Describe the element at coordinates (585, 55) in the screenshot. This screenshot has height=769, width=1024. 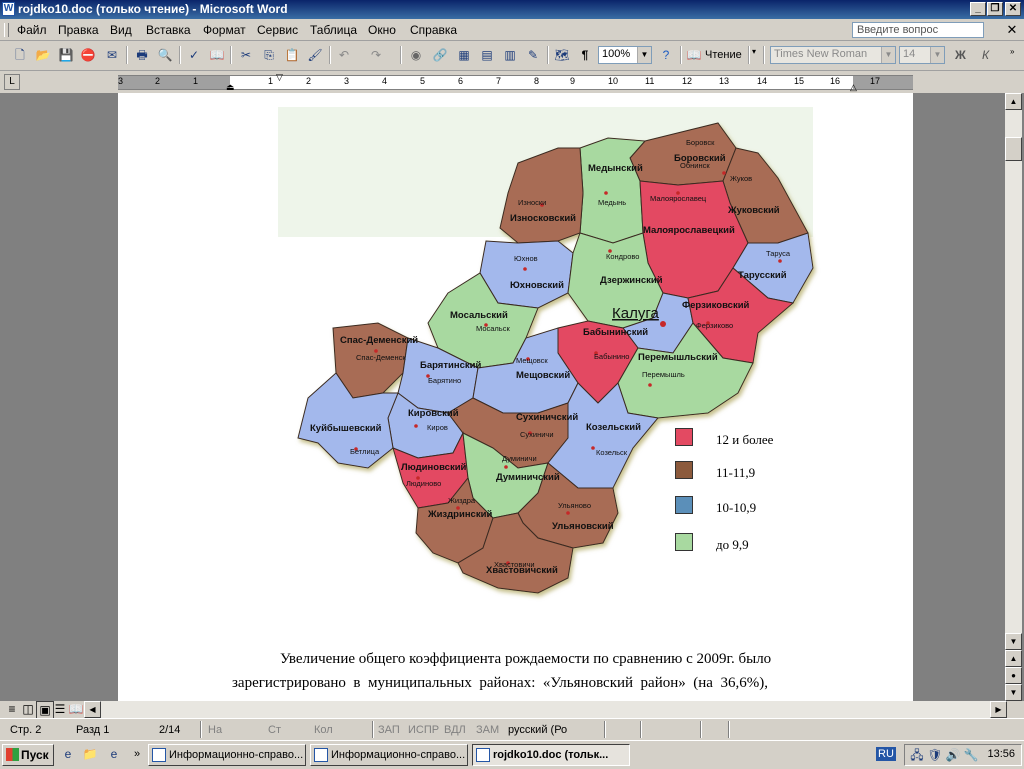
I see `show-formatting-icon: ¶` at that location.